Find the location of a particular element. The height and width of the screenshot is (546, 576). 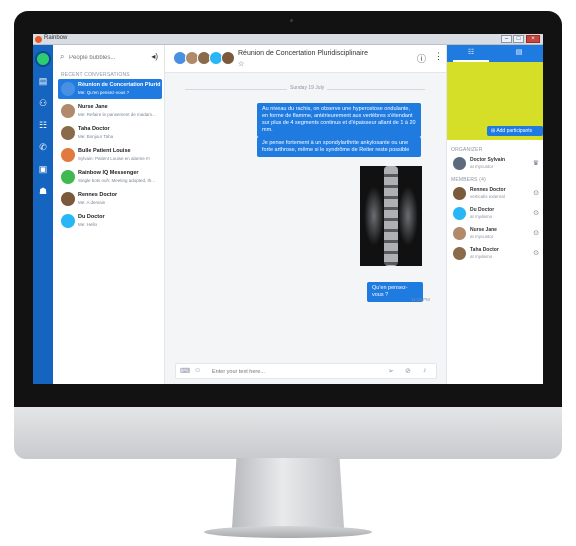

microphone-icon: ♪ is located at coordinates (425, 370).